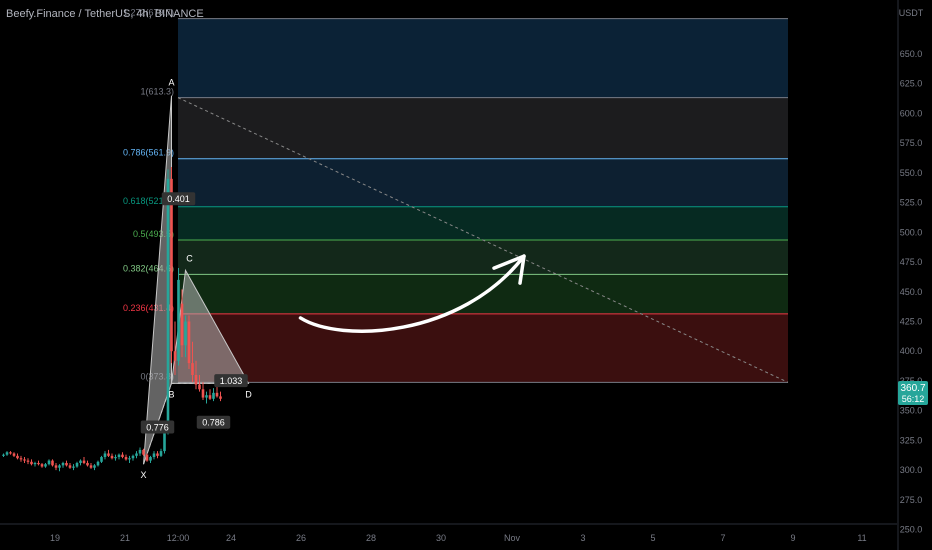 This screenshot has width=932, height=550. Describe the element at coordinates (301, 538) in the screenshot. I see `time-tick-label: 26` at that location.